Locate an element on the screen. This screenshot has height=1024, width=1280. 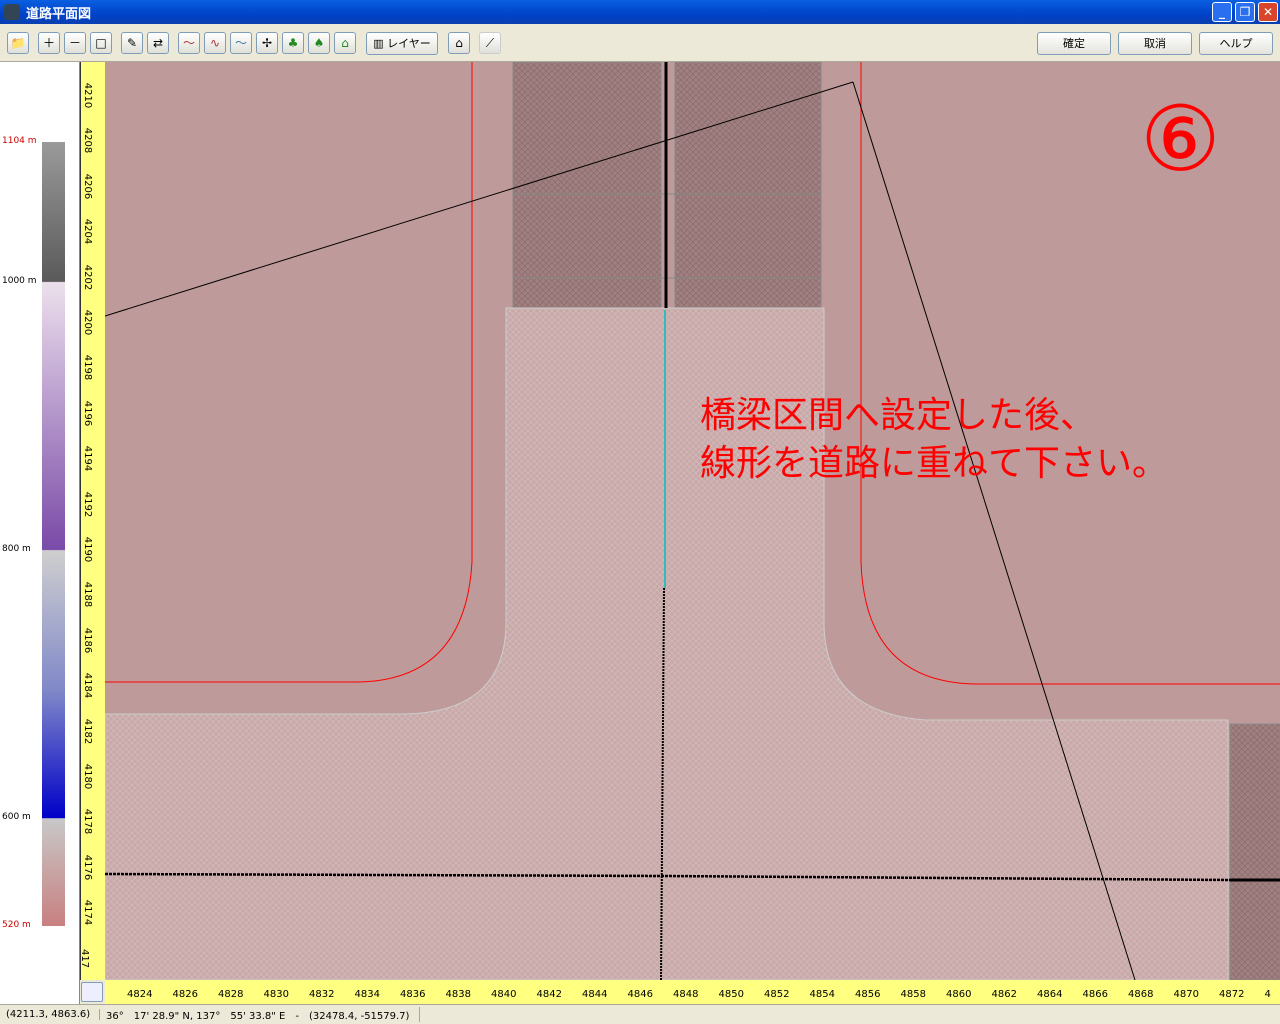
ruler-tick-label: 4188 is located at coordinates (88, 595).